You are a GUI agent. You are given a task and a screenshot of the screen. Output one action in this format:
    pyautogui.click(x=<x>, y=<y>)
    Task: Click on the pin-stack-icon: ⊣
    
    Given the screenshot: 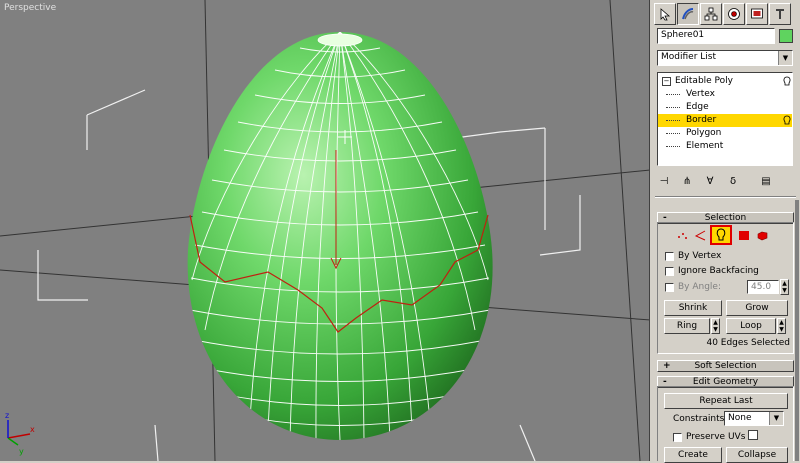 What is the action you would take?
    pyautogui.click(x=664, y=181)
    